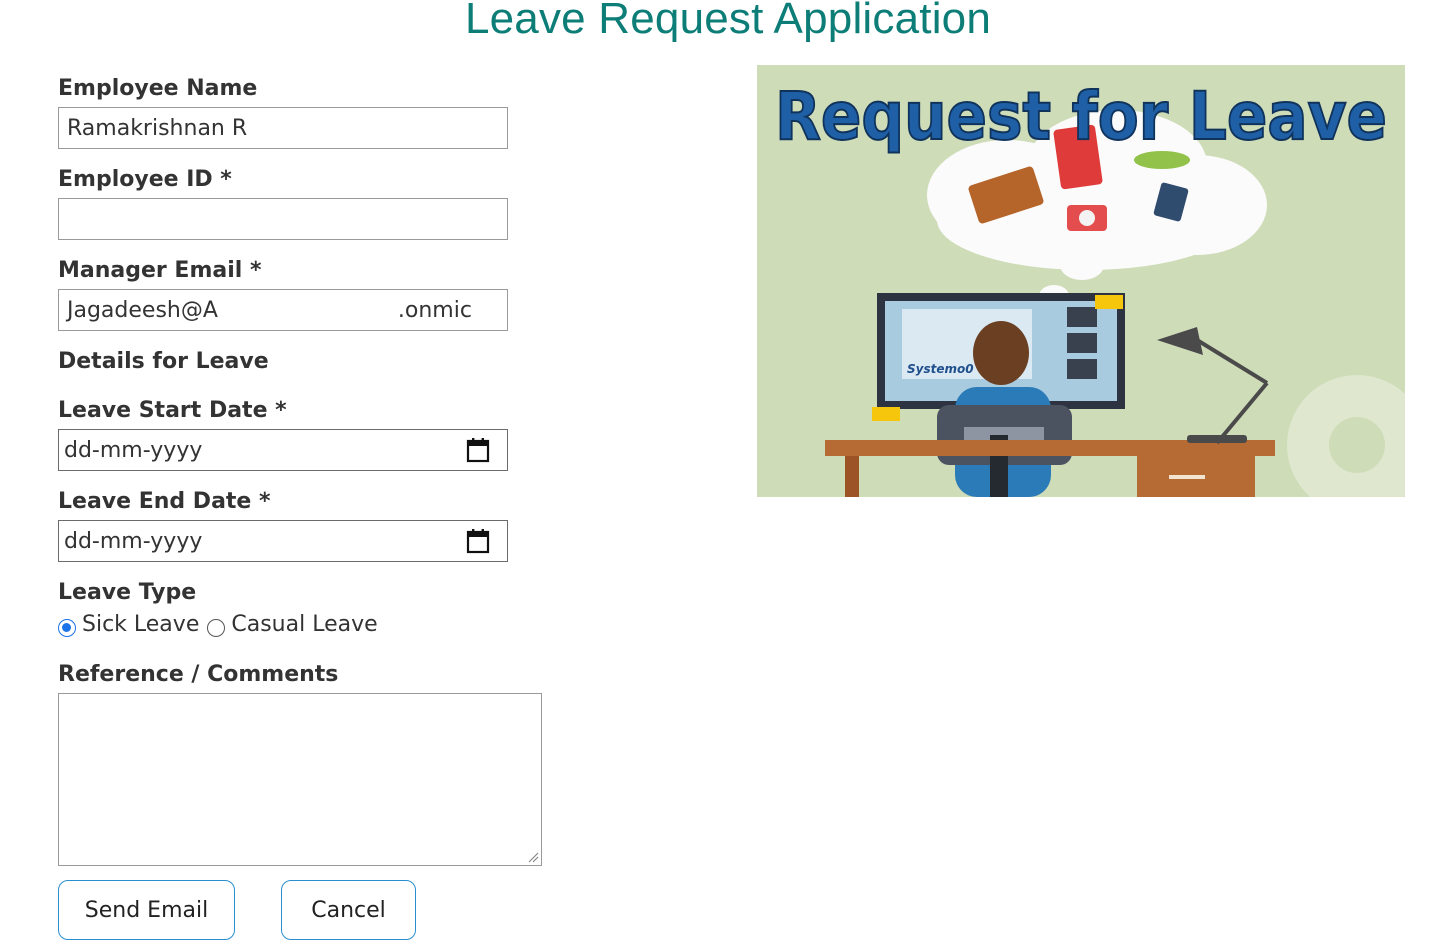 This screenshot has width=1431, height=947. What do you see at coordinates (1081, 116) in the screenshot?
I see `banner-text: Request for Leave` at bounding box center [1081, 116].